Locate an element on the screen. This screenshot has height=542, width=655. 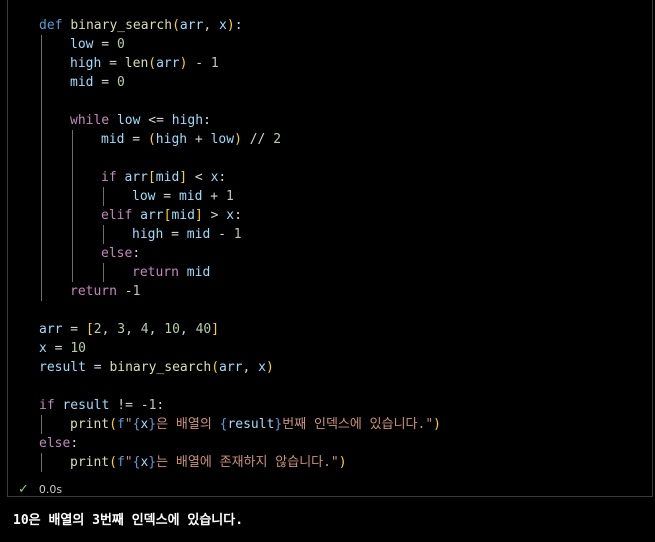
code-token: 3 is located at coordinates (121, 329).